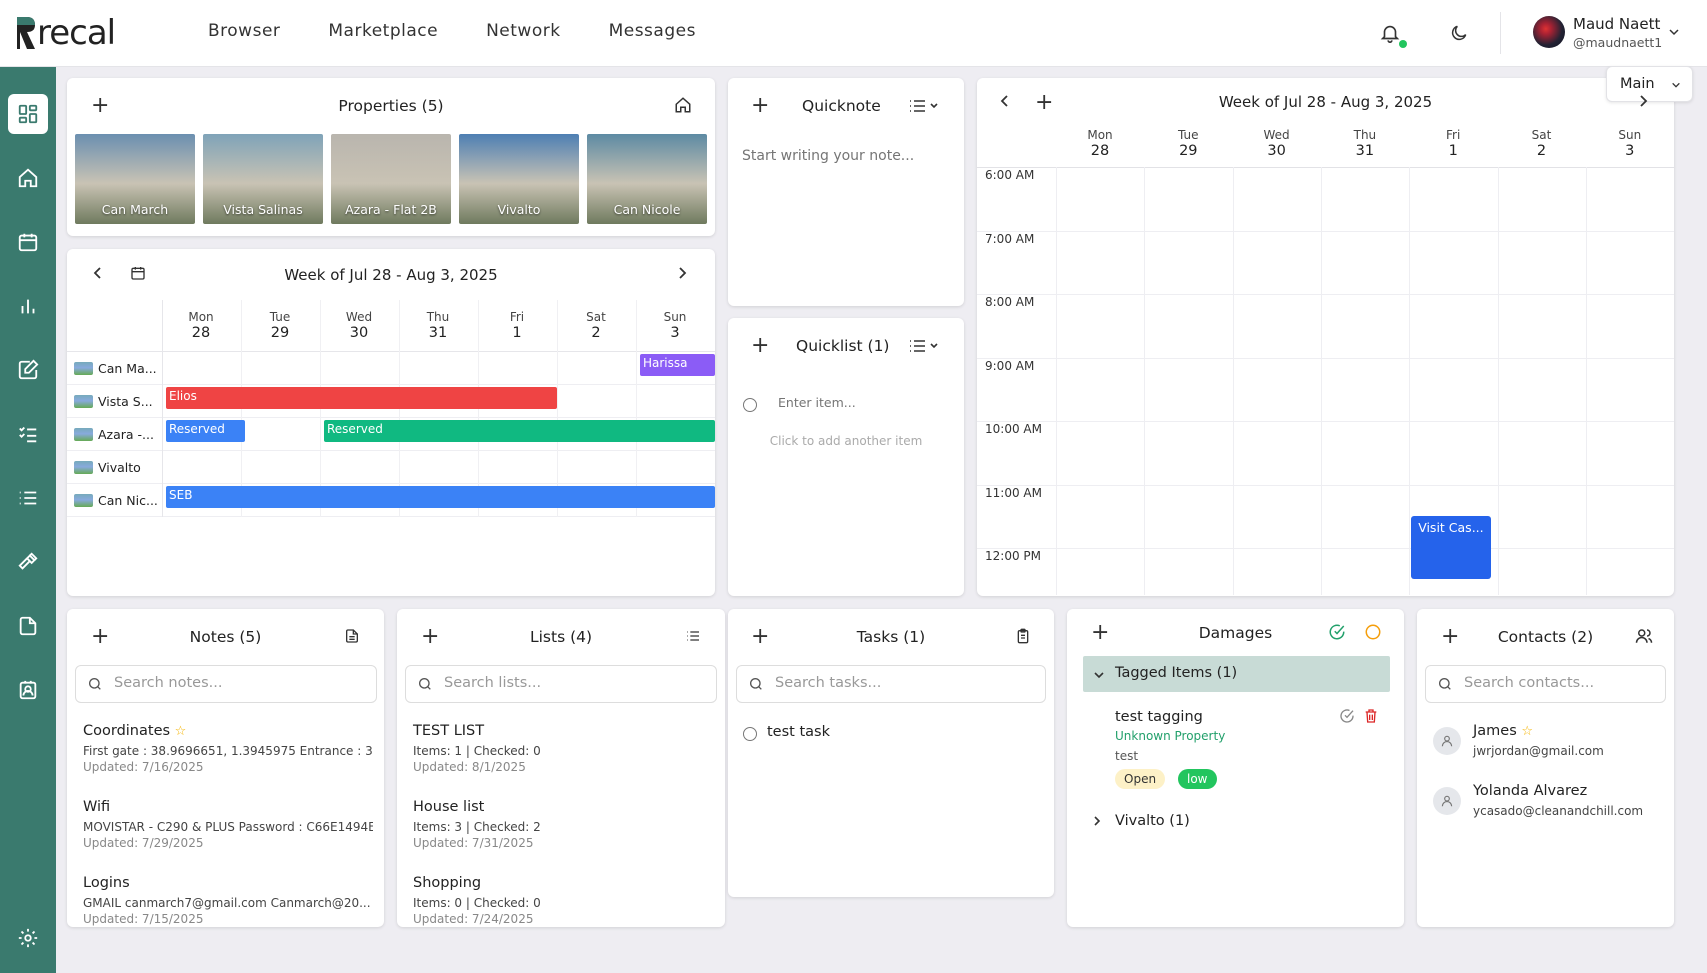 This screenshot has width=1707, height=973. What do you see at coordinates (477, 903) in the screenshot?
I see `list-counts: Items: 0 | Checked: 0` at bounding box center [477, 903].